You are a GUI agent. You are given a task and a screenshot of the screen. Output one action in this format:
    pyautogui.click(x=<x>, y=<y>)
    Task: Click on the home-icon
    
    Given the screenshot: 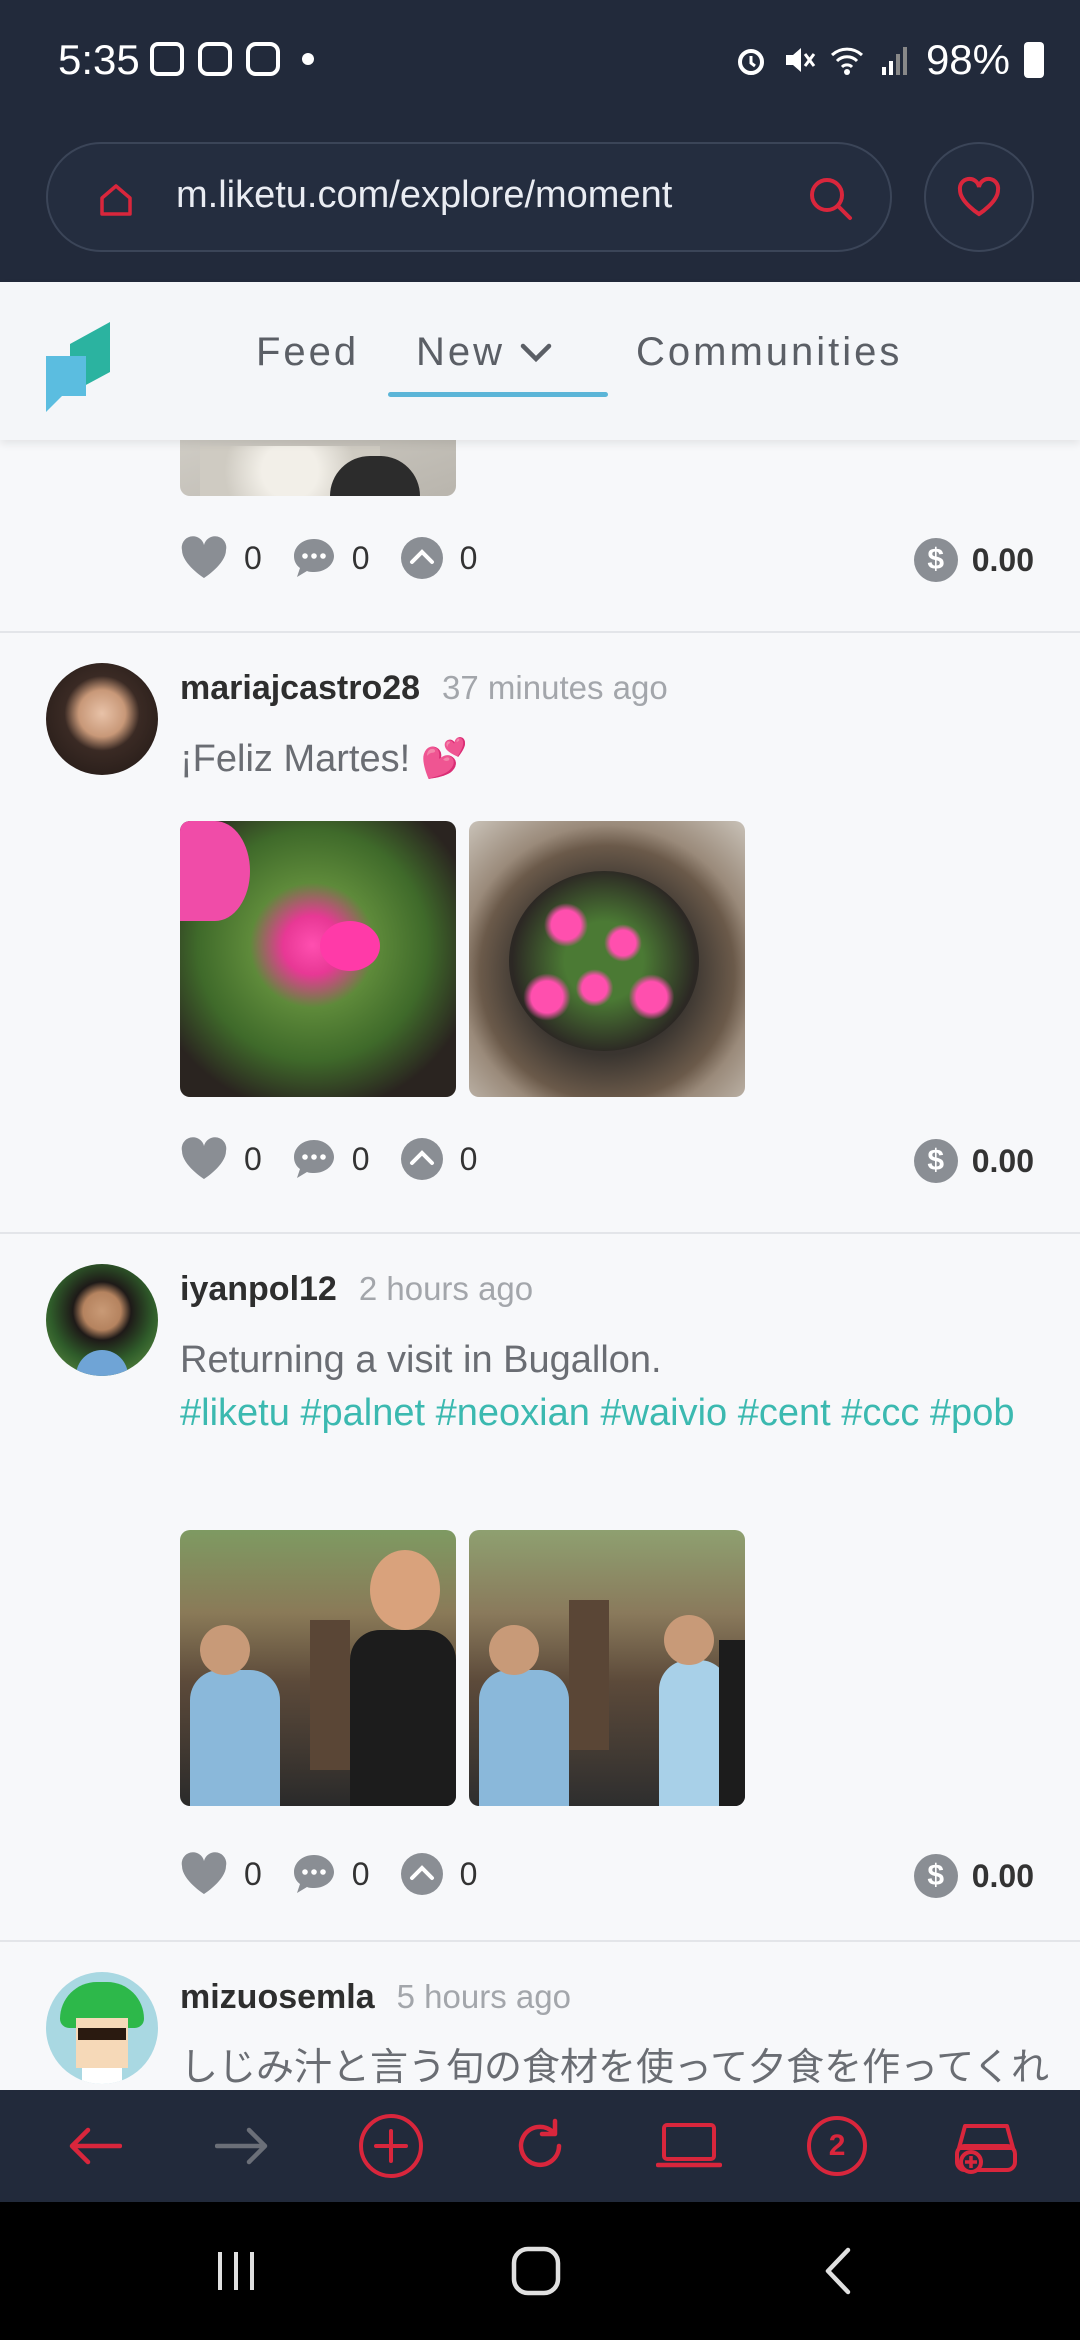 What is the action you would take?
    pyautogui.click(x=116, y=200)
    